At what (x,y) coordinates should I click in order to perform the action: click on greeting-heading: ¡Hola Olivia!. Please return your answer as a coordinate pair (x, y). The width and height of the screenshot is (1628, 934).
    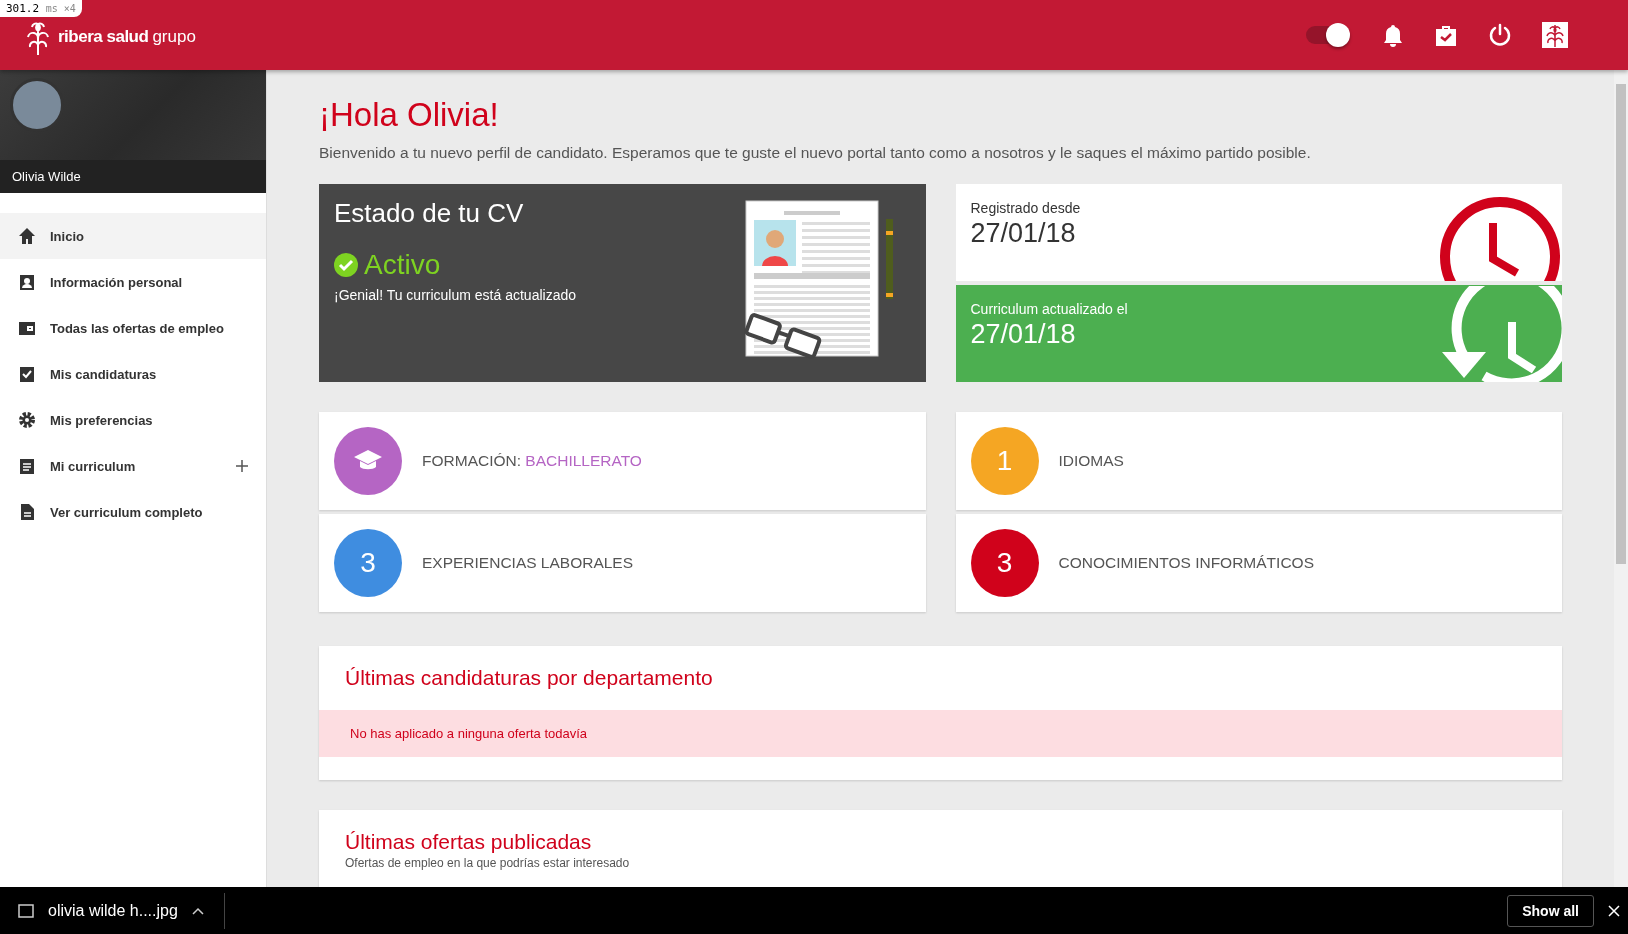
    Looking at the image, I should click on (409, 115).